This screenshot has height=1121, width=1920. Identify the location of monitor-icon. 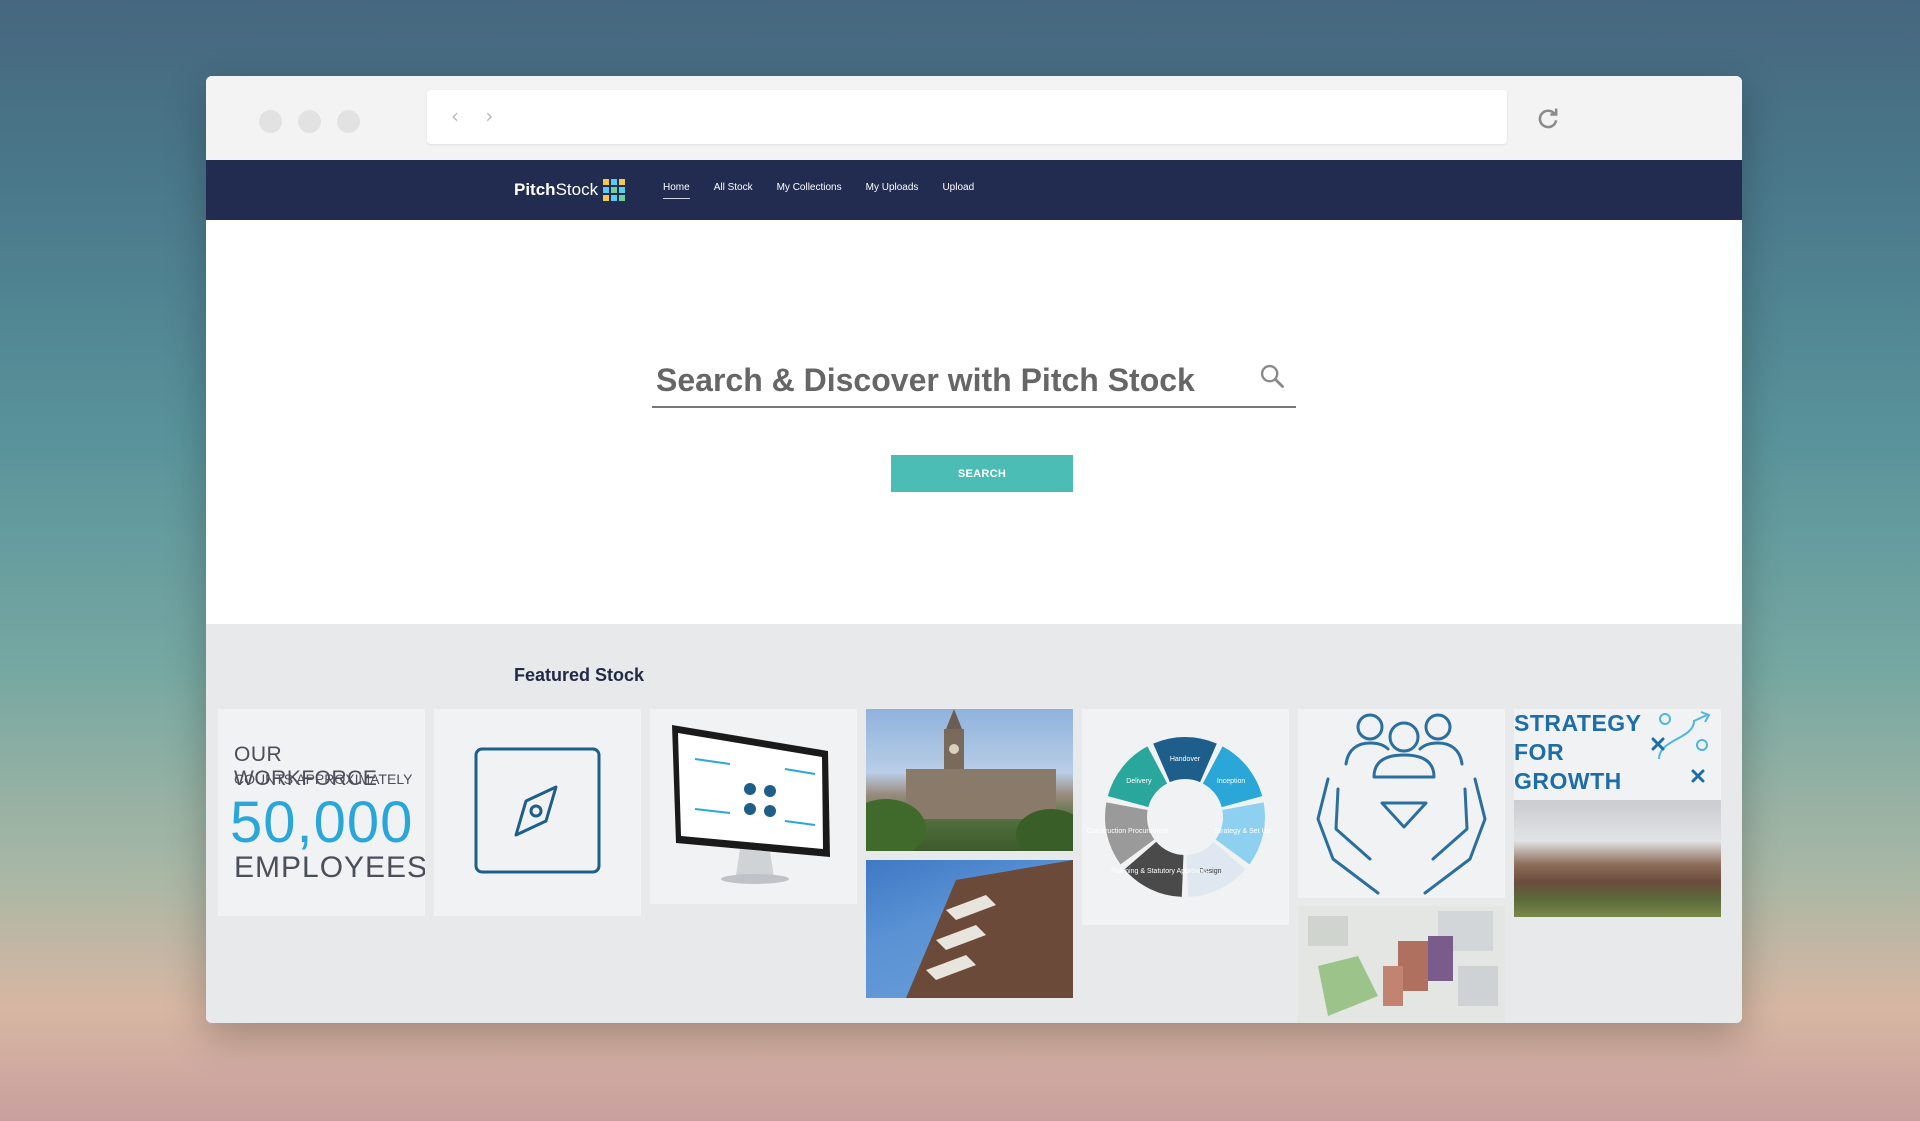
(751, 804).